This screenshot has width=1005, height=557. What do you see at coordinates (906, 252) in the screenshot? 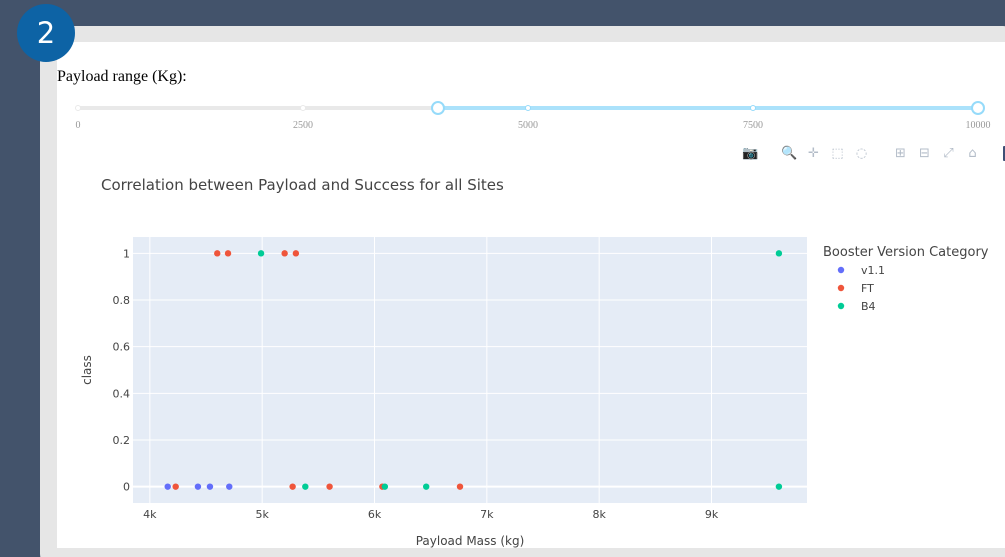
I see `legend-title: Booster Version Category` at bounding box center [906, 252].